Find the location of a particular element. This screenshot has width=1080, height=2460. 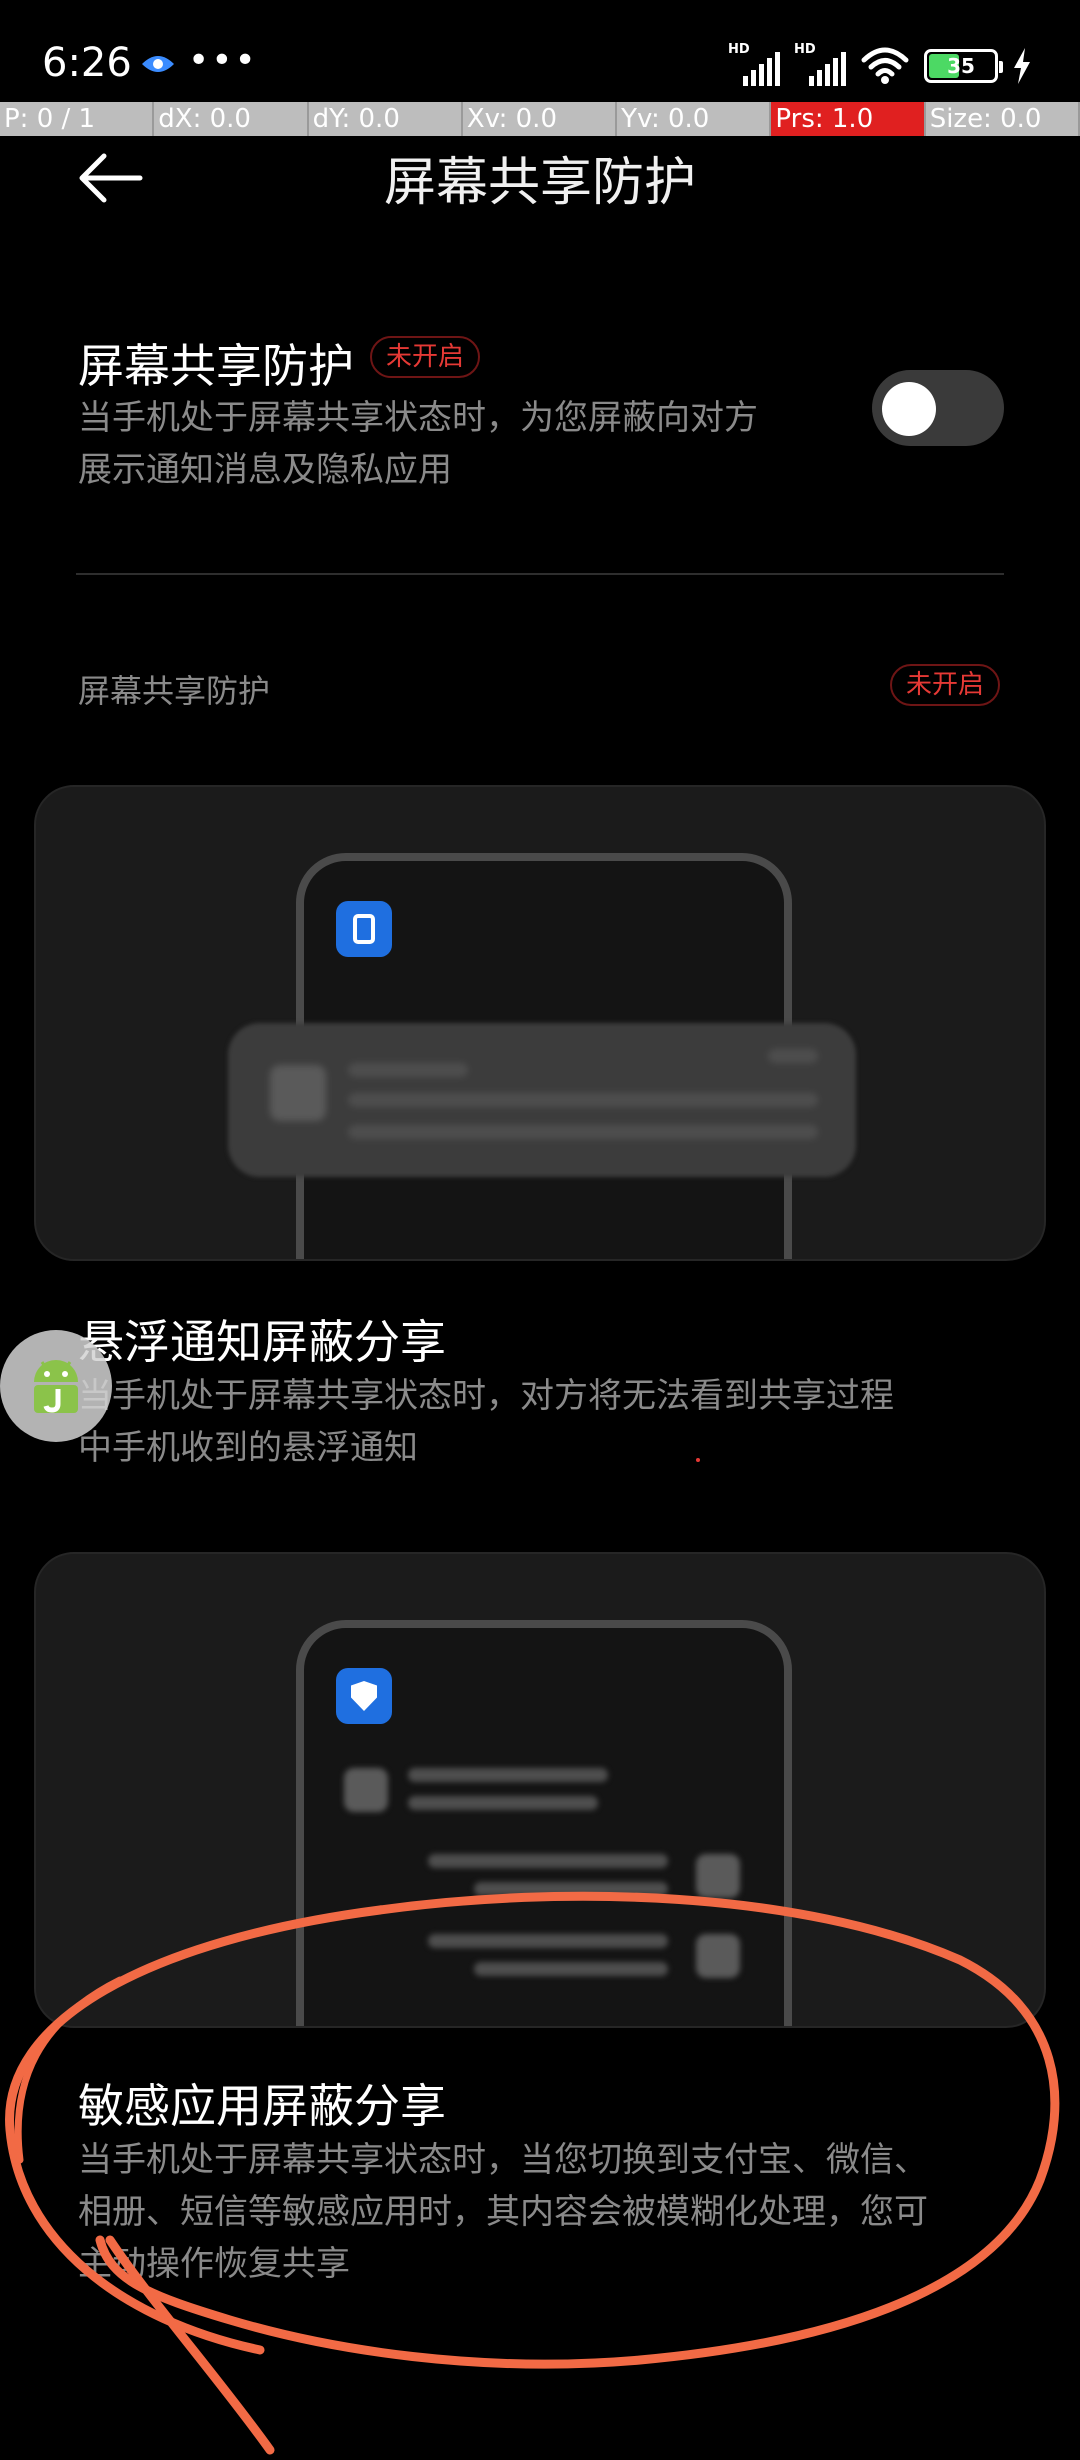

blurred-notification is located at coordinates (542, 1100).